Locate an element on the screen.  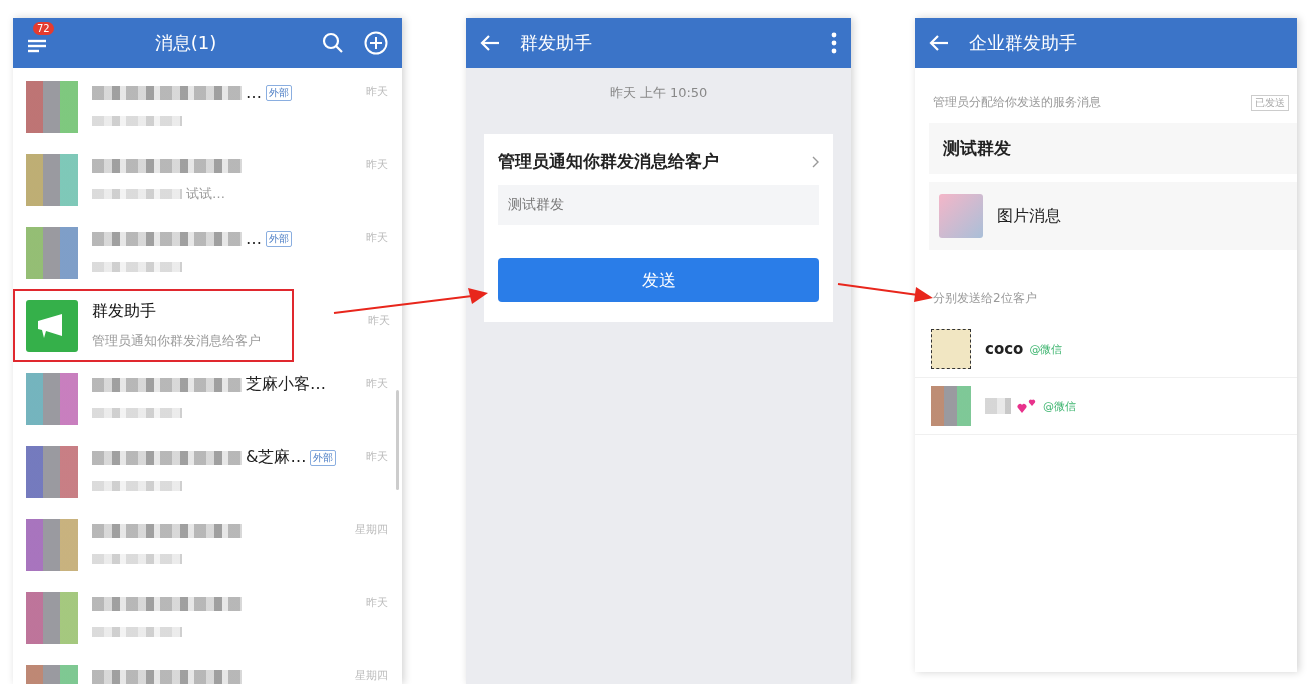
search-icon is located at coordinates (333, 43).